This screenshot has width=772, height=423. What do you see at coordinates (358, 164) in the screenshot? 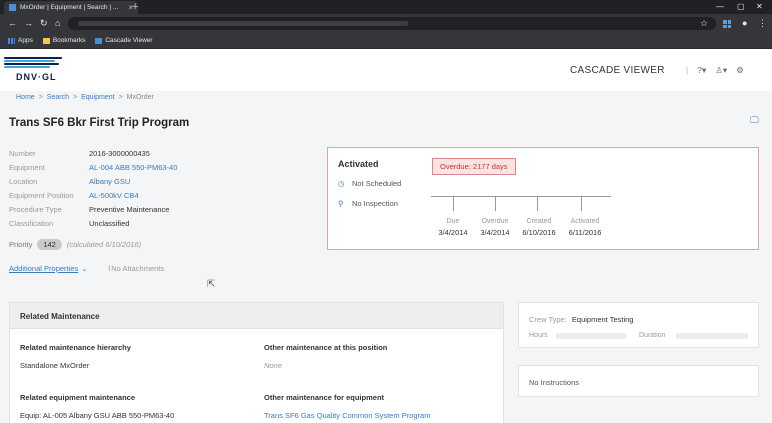
I see `status-title: Activated` at bounding box center [358, 164].